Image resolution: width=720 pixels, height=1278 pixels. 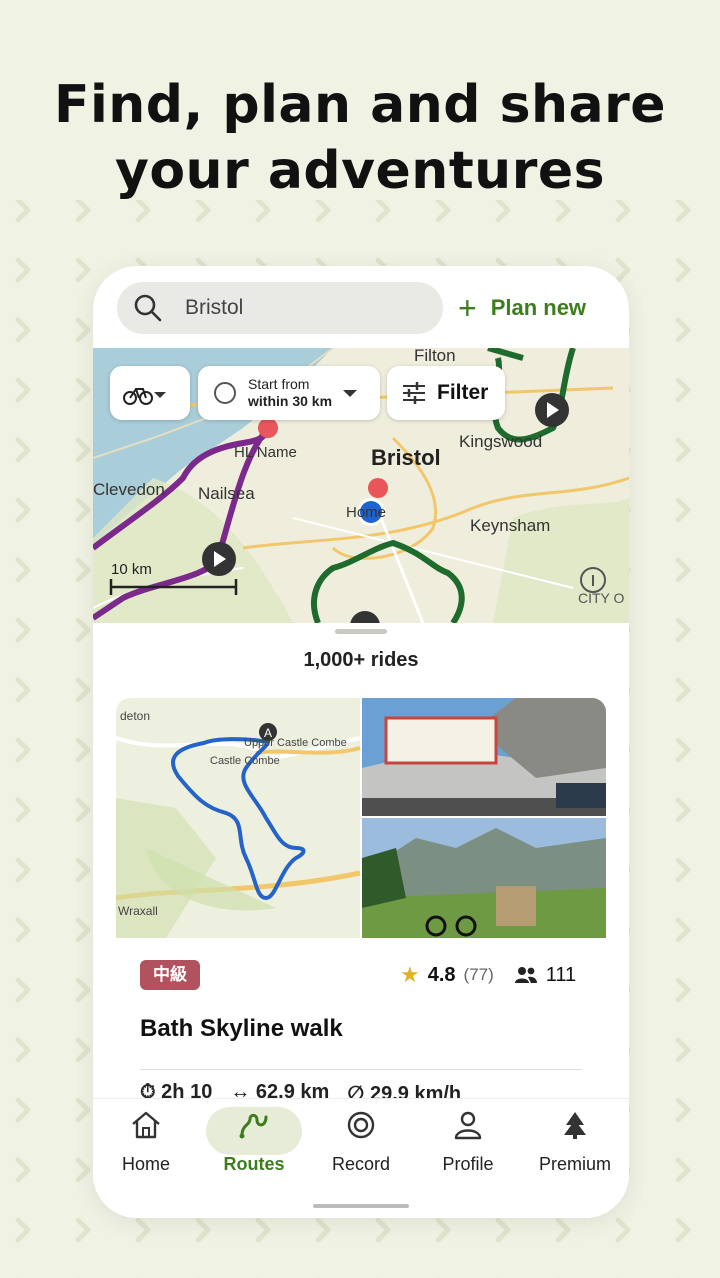 What do you see at coordinates (226, 493) in the screenshot?
I see `map-label-nailsea: Nailsea` at bounding box center [226, 493].